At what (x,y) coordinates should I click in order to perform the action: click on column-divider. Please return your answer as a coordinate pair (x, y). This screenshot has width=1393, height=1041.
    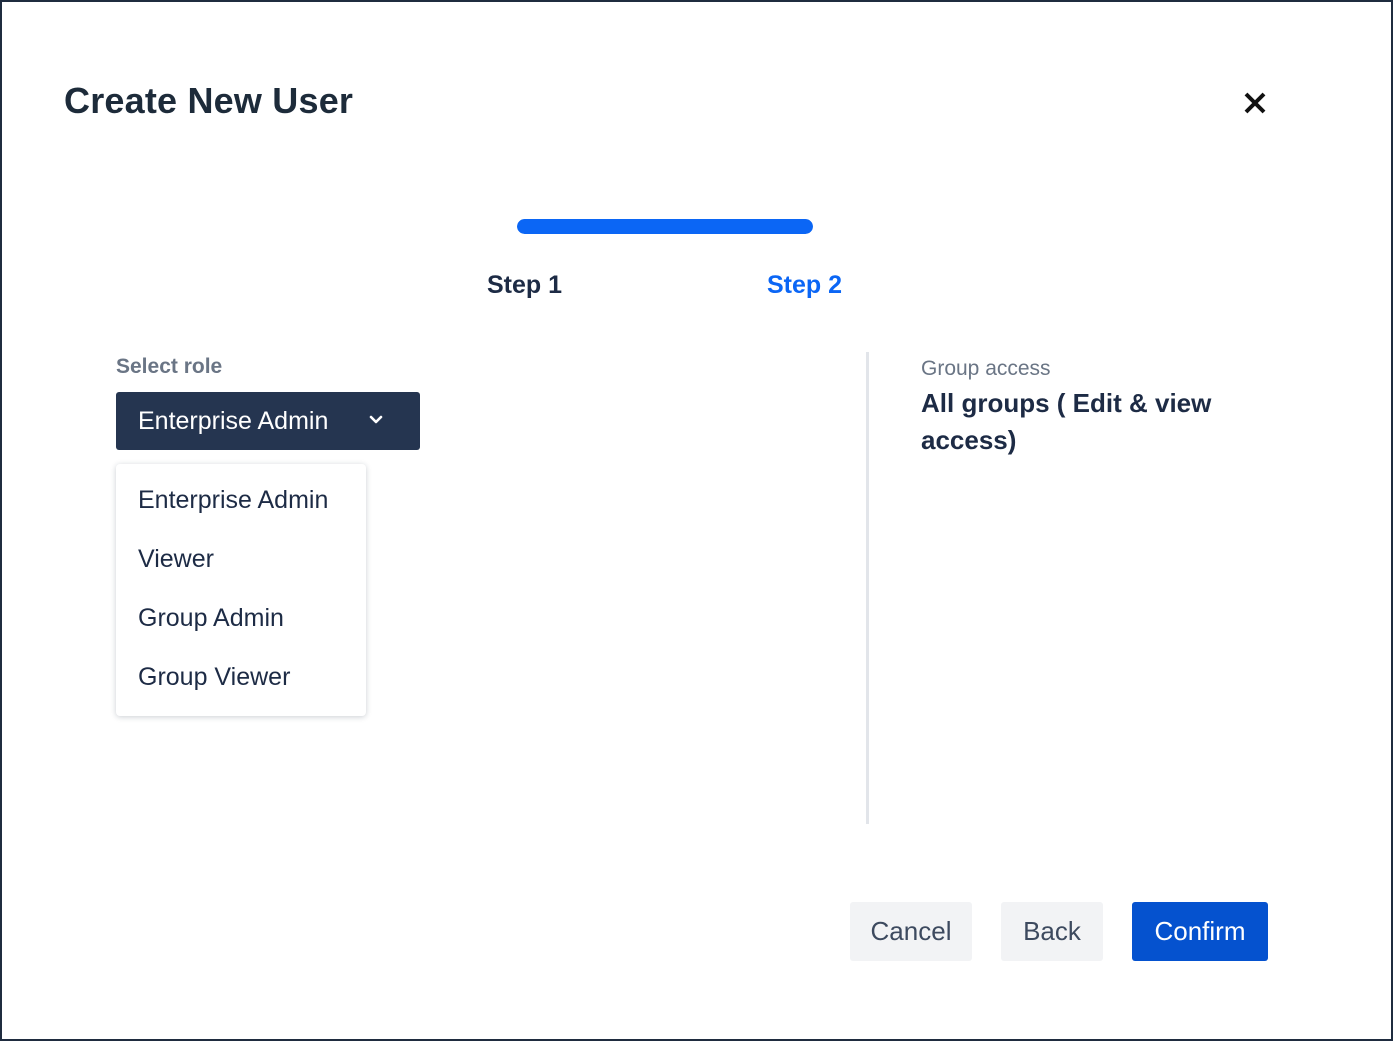
    Looking at the image, I should click on (867, 588).